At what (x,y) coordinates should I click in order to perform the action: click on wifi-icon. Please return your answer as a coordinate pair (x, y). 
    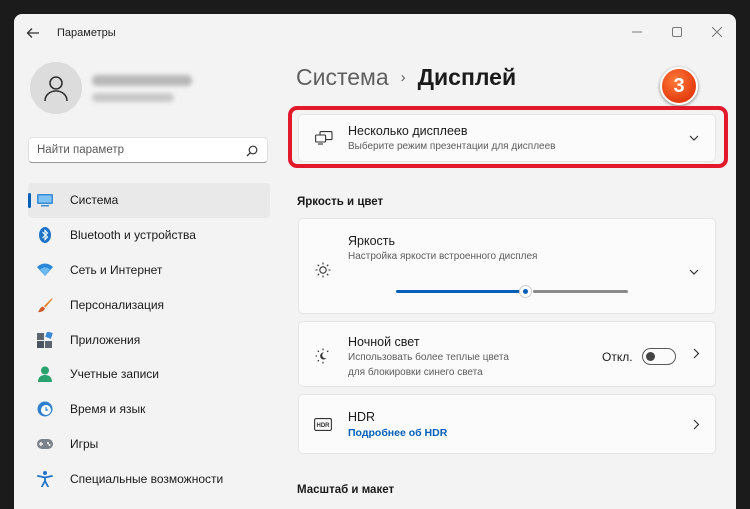
    Looking at the image, I should click on (45, 270).